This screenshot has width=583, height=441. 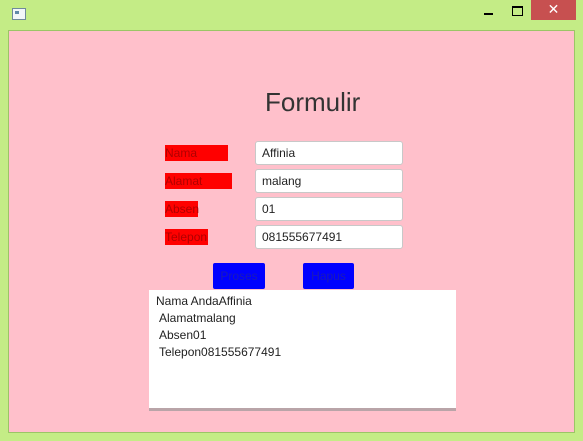 I want to click on hapus-button: Hapus, so click(x=328, y=276).